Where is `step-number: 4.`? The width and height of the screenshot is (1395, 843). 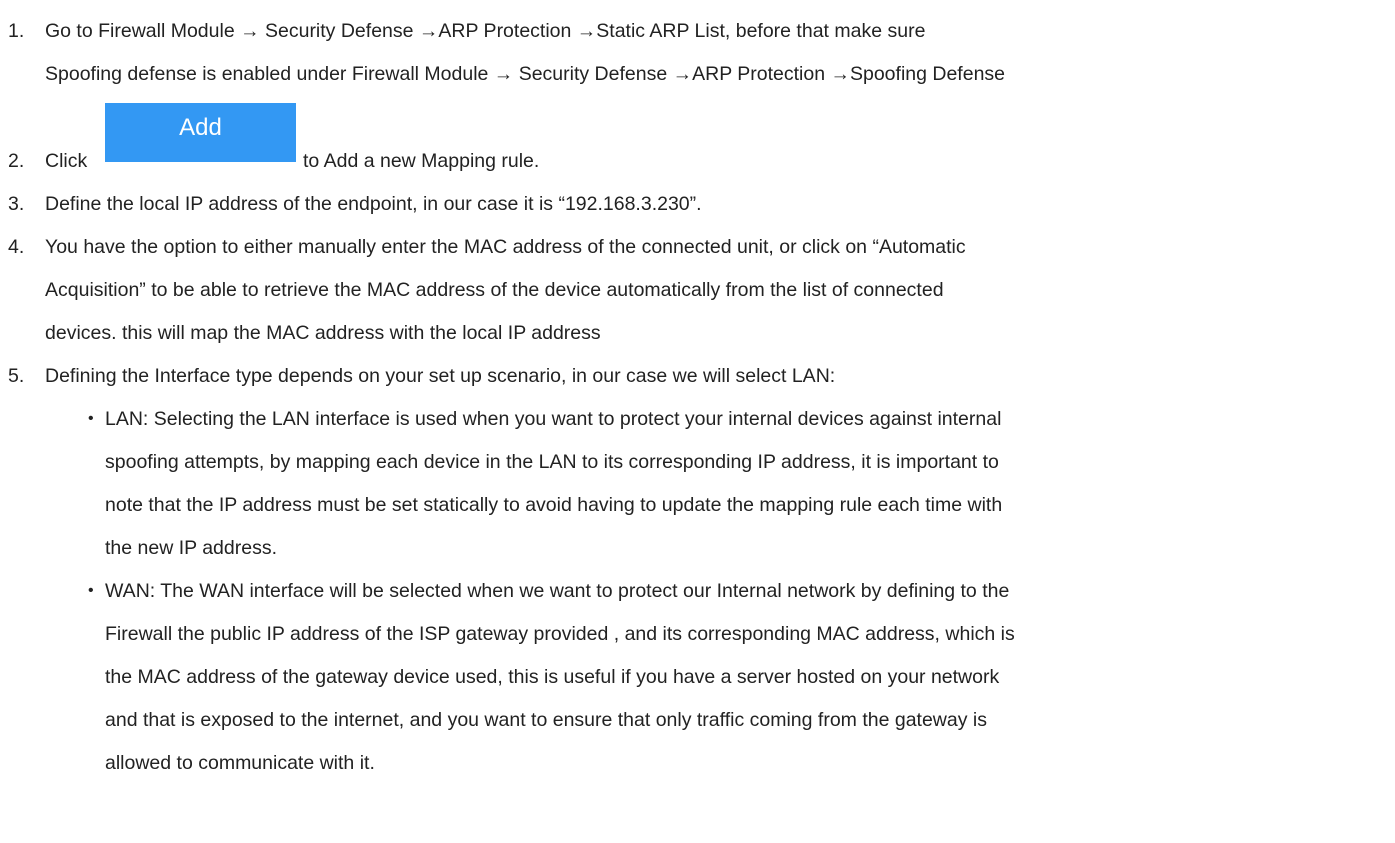 step-number: 4. is located at coordinates (16, 247).